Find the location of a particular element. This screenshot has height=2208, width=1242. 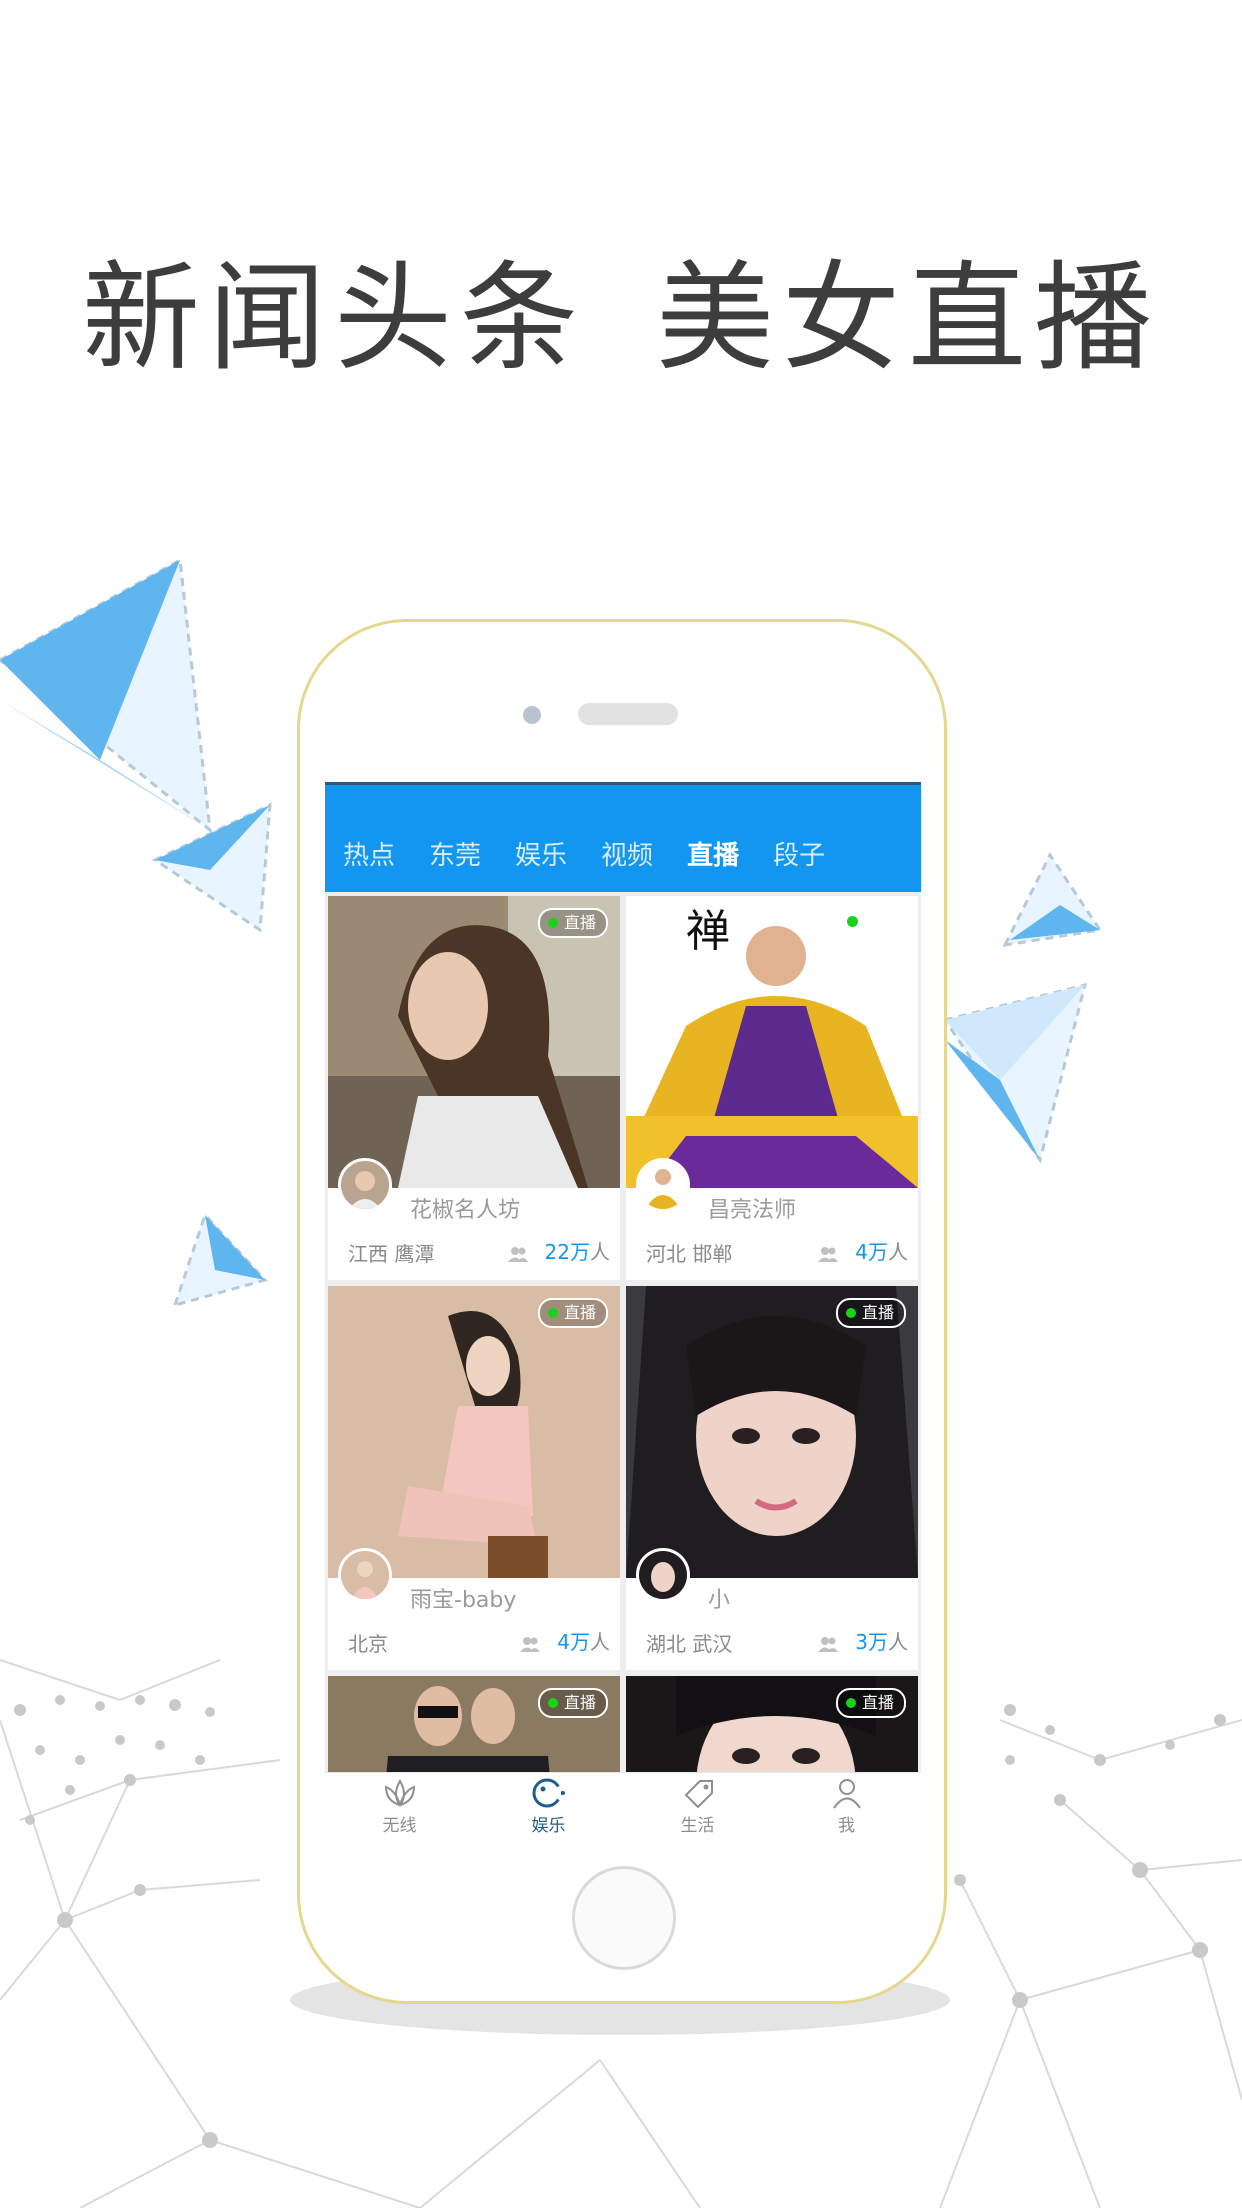

streamer-name: 雨宝-baby is located at coordinates (463, 1600).